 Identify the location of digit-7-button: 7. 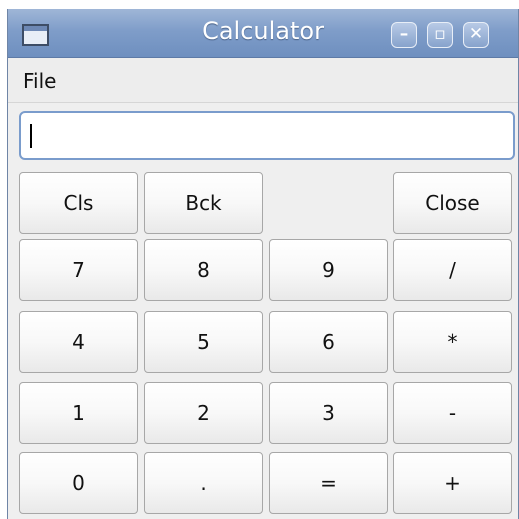
(78, 270).